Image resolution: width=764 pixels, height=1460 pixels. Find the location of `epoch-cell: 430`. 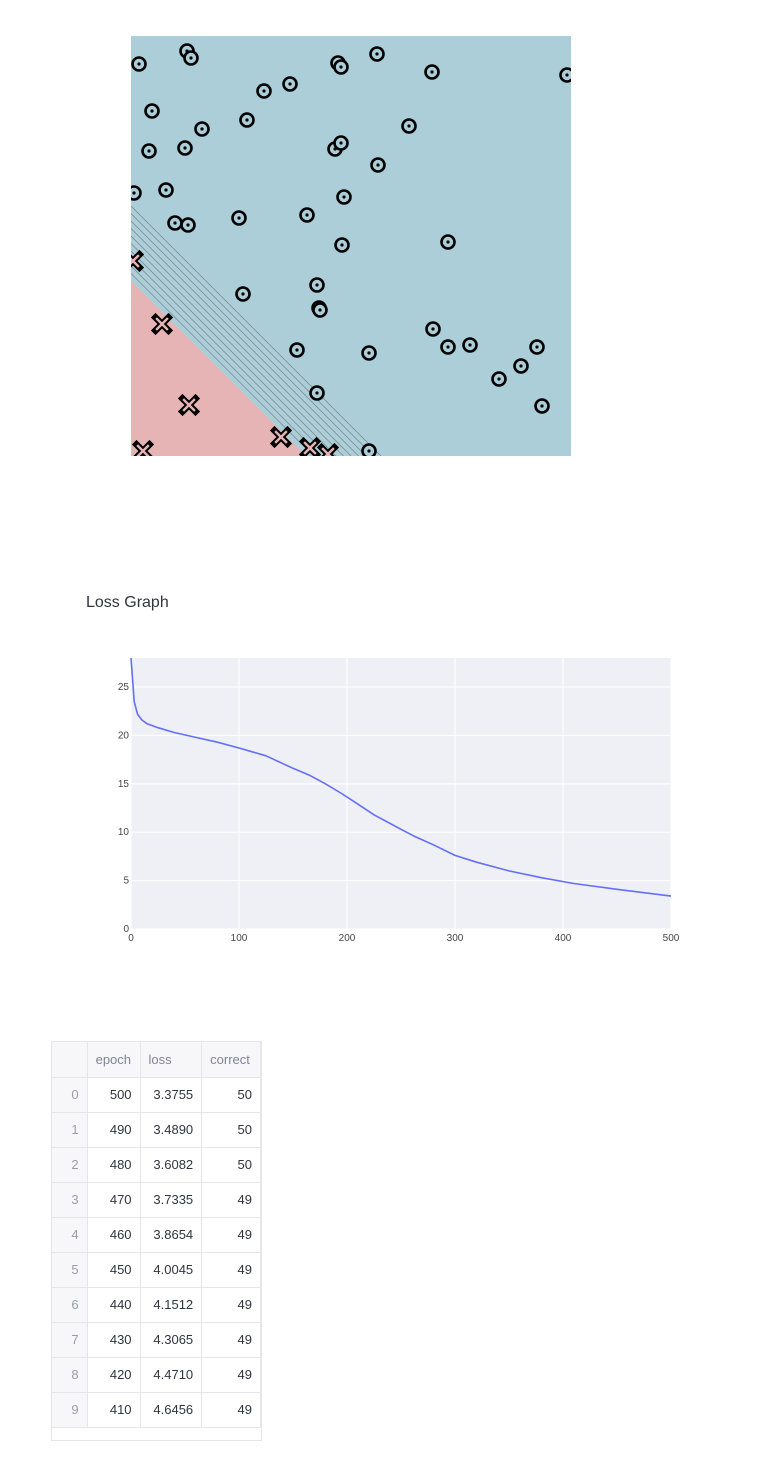

epoch-cell: 430 is located at coordinates (114, 1340).